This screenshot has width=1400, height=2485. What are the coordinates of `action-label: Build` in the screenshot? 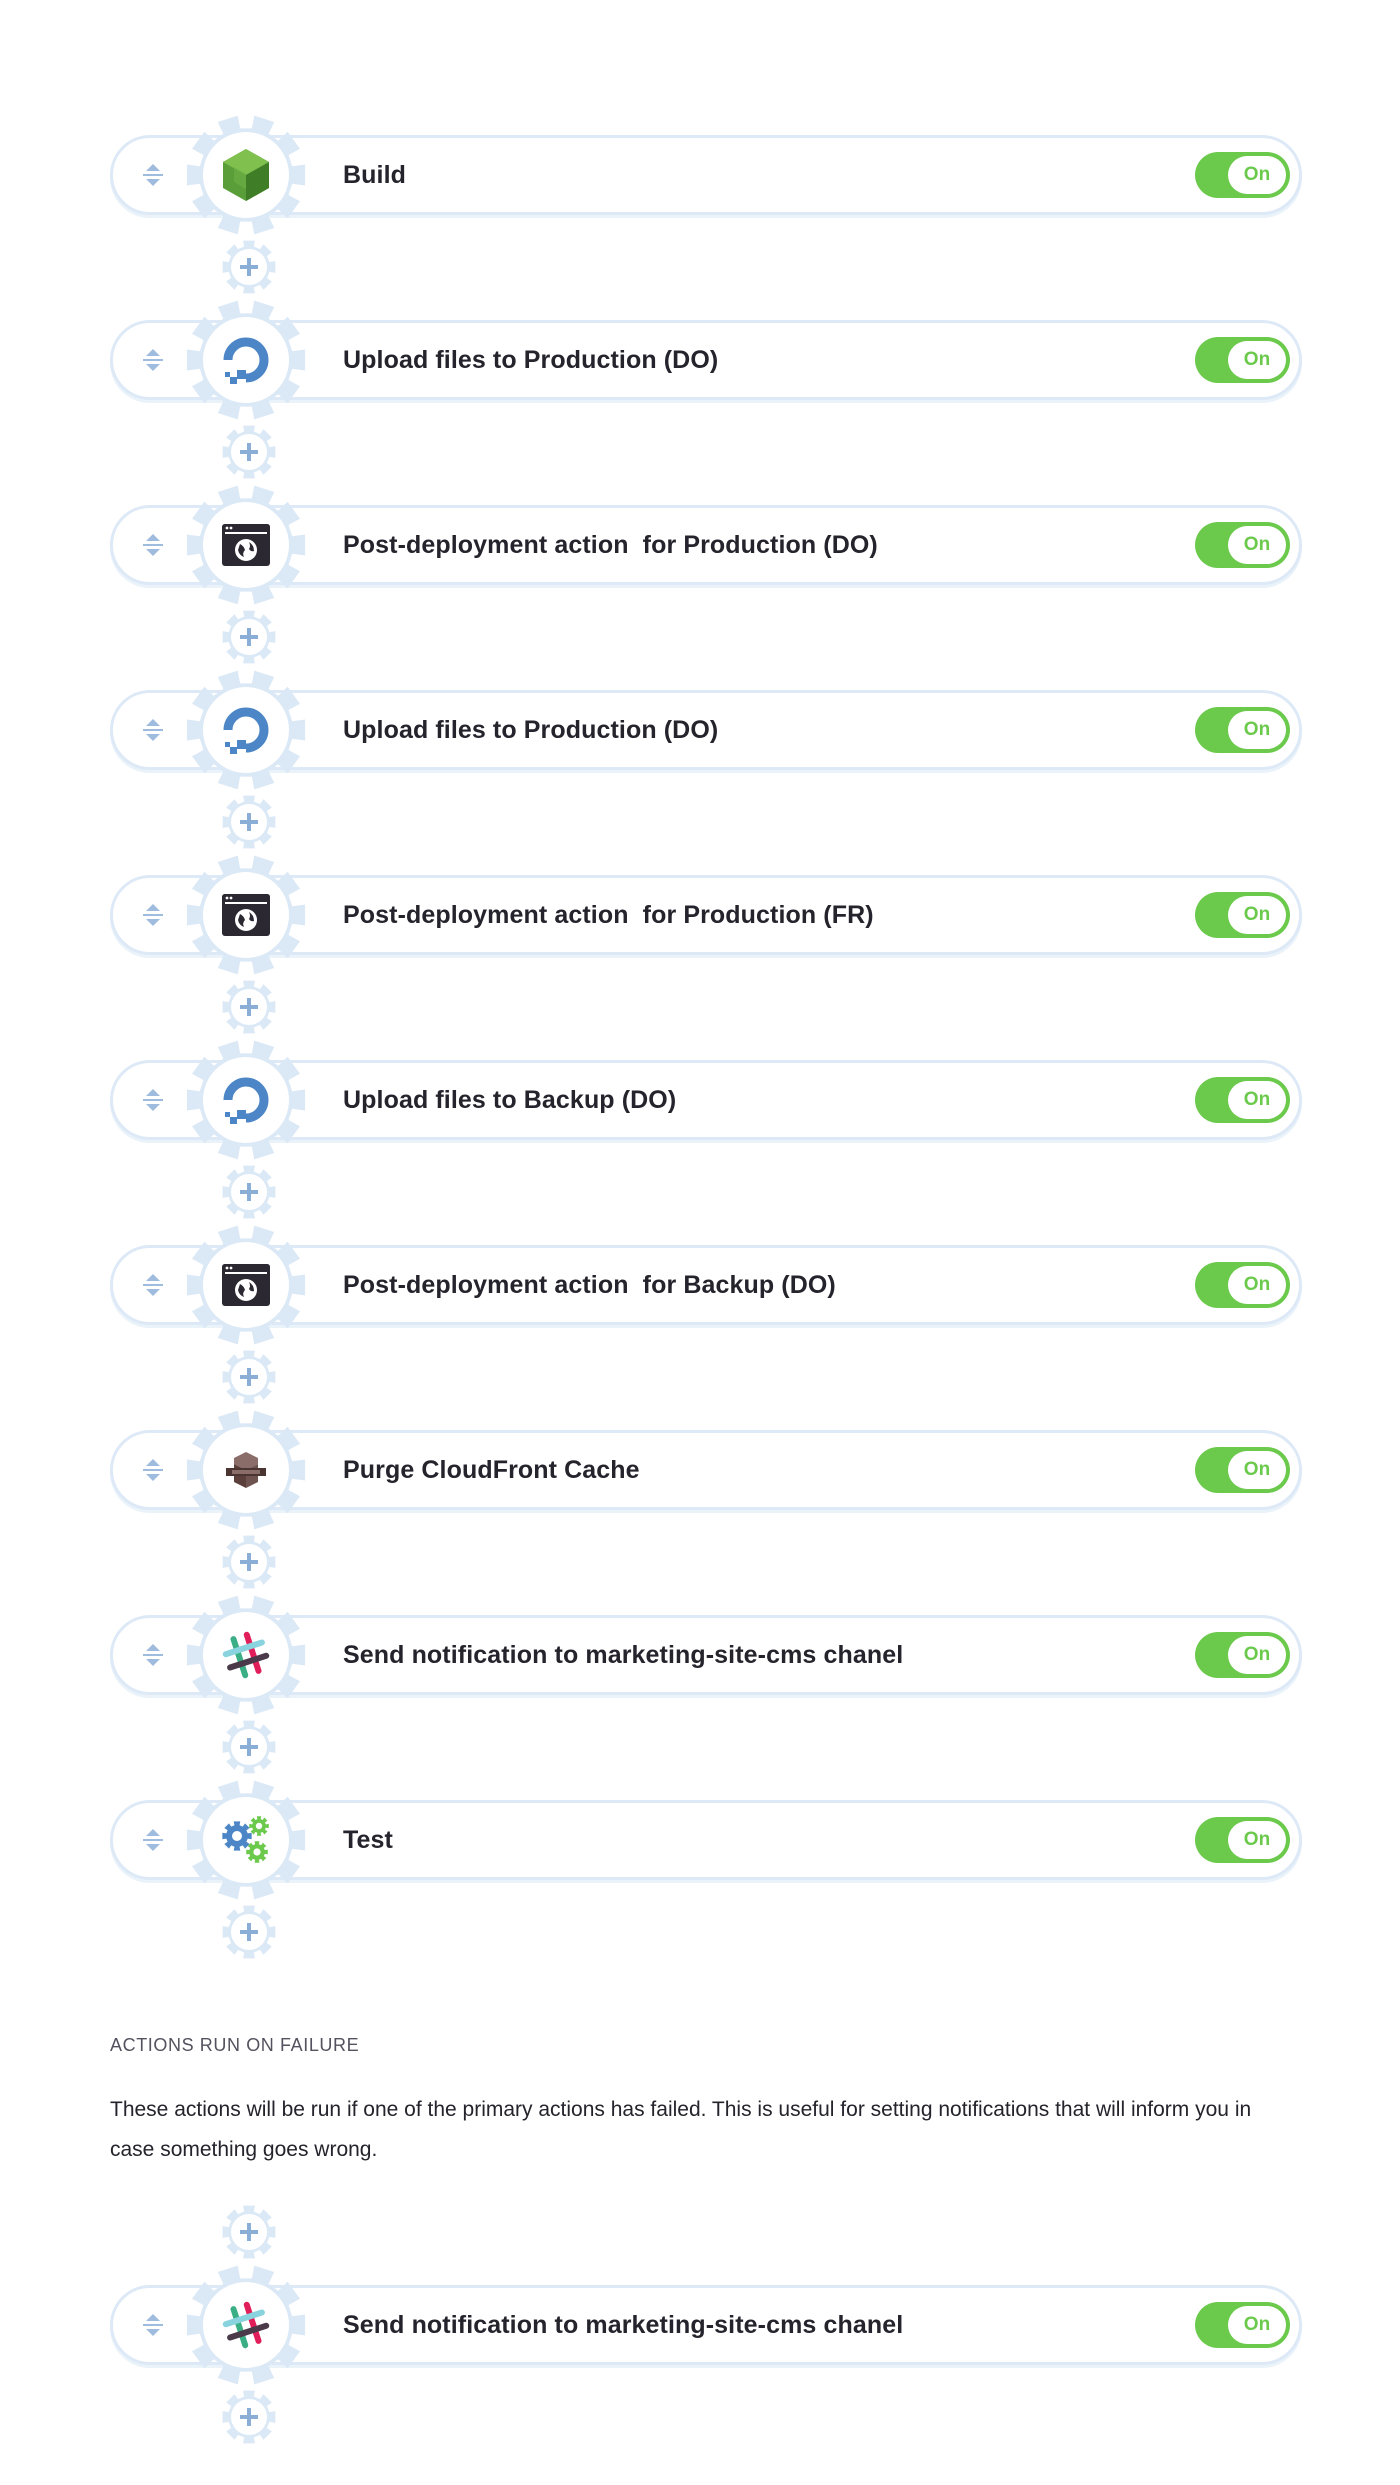 It's located at (374, 175).